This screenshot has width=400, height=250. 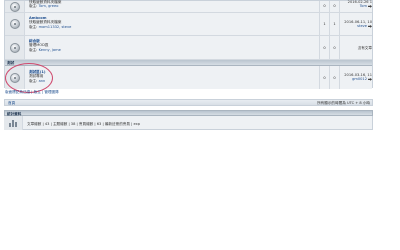 I want to click on footer-nav-bar: 首頁 所有顯示的時間為 UTC + 8 小時, so click(x=188, y=102).